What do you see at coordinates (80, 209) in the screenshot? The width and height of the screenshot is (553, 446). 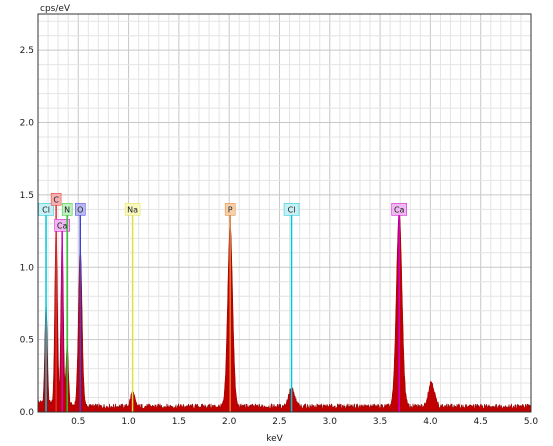 I see `element-marker-label: O` at bounding box center [80, 209].